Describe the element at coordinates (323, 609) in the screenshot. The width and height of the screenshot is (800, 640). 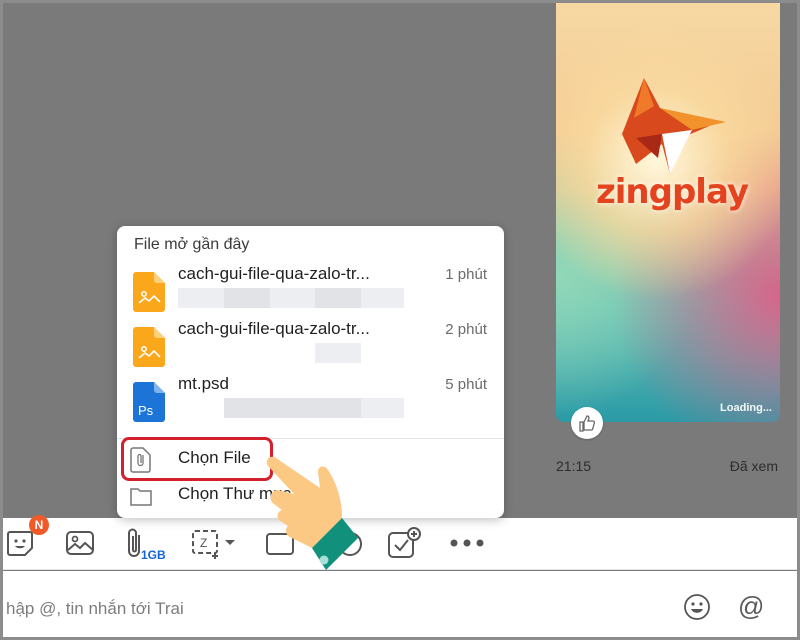
I see `message-input` at that location.